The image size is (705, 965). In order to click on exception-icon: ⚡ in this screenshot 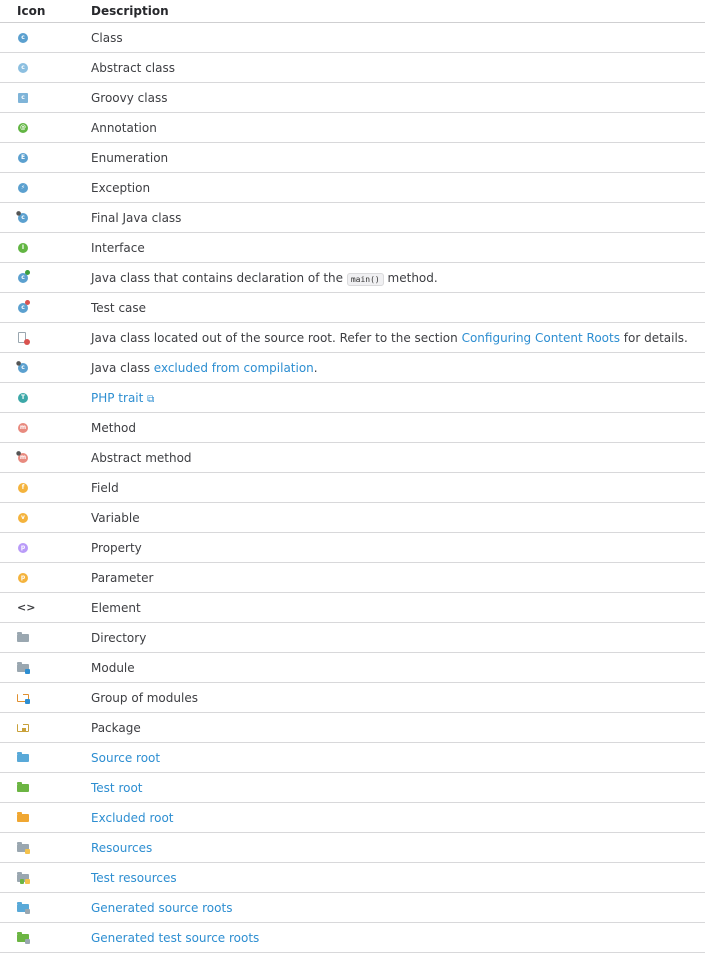, I will do `click(23, 188)`.